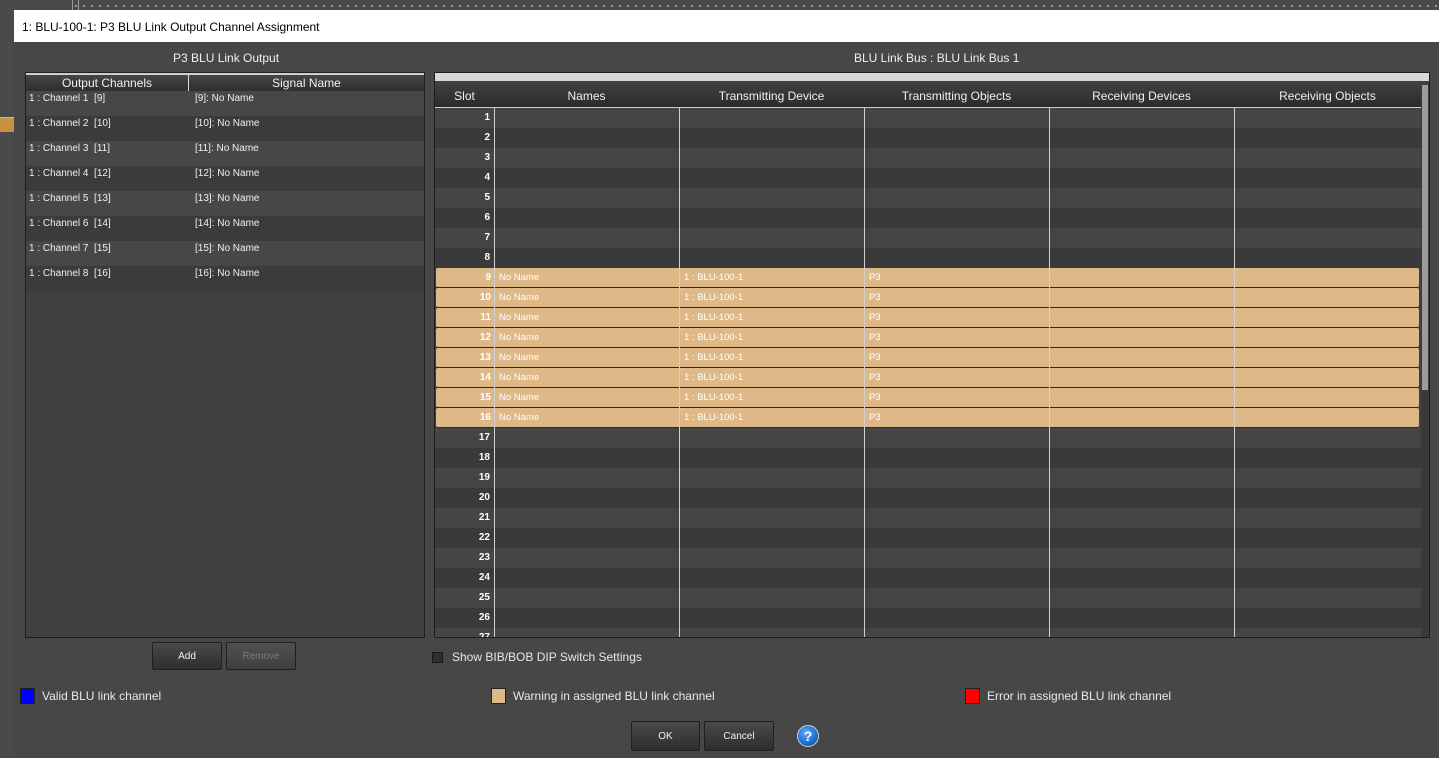  What do you see at coordinates (928, 632) in the screenshot?
I see `slot-row: 27` at bounding box center [928, 632].